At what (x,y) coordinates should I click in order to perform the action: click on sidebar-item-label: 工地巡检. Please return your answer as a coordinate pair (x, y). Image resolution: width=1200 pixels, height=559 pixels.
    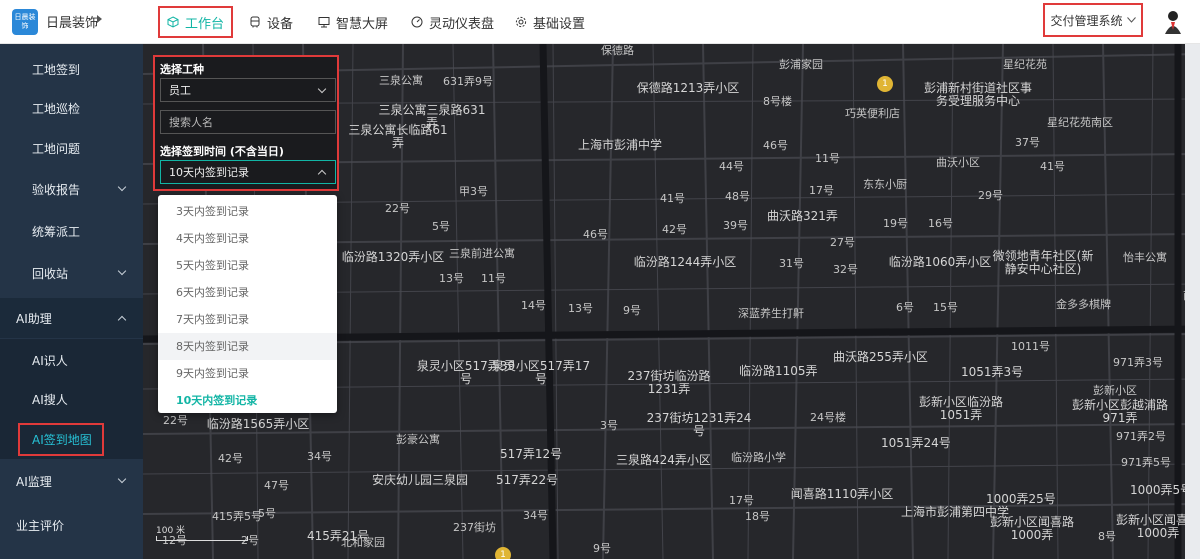
    Looking at the image, I should click on (56, 108).